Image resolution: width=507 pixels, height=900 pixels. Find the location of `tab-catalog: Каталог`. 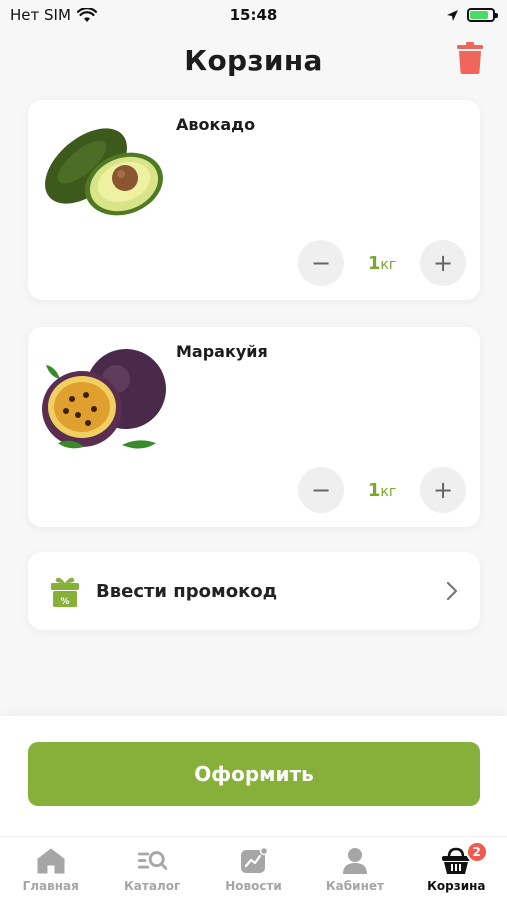

tab-catalog: Каталог is located at coordinates (151, 868).